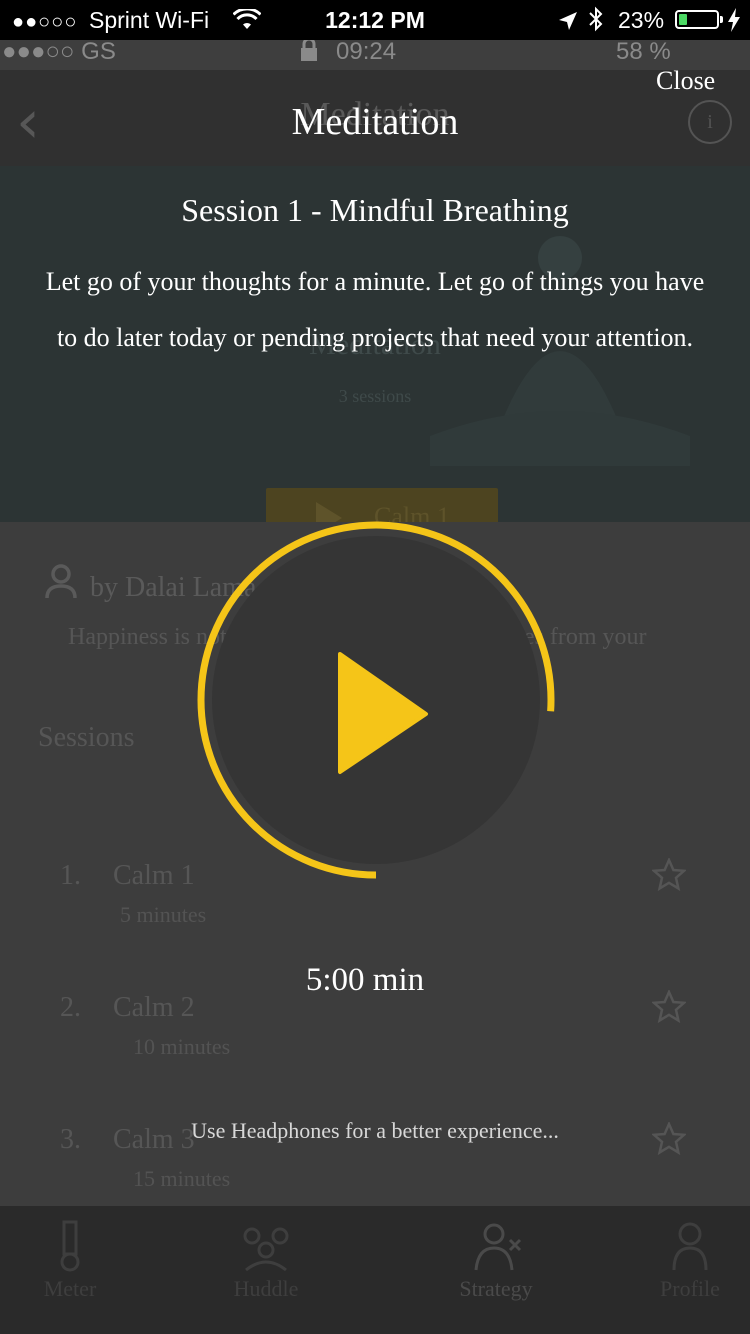 The width and height of the screenshot is (750, 1334). Describe the element at coordinates (641, 20) in the screenshot. I see `battery-percent: 23%` at that location.